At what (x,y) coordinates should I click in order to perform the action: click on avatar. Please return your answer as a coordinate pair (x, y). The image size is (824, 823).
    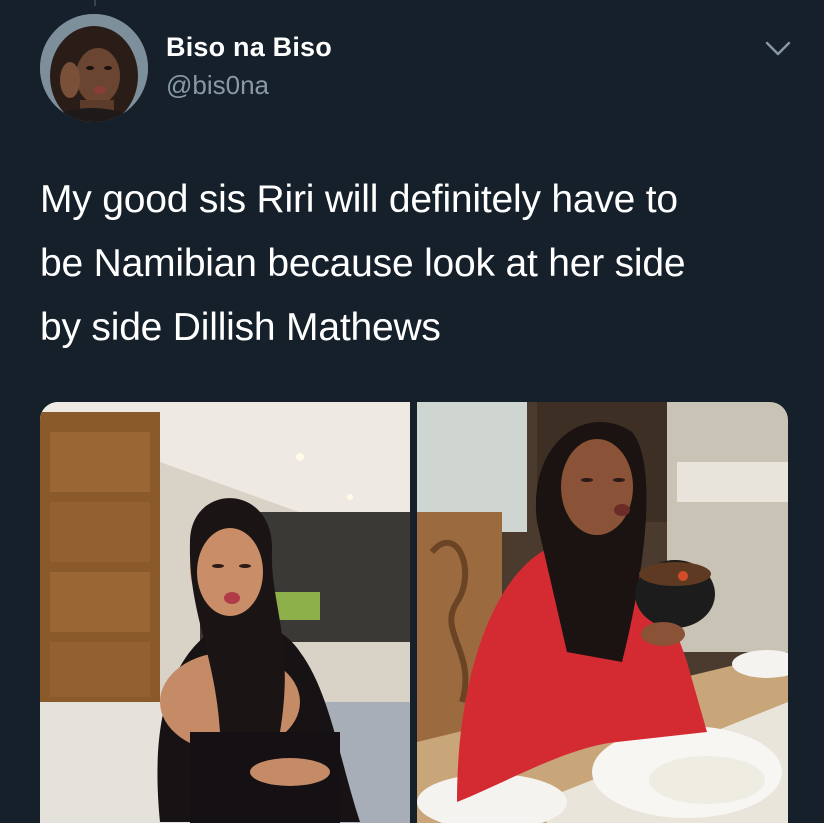
    Looking at the image, I should click on (94, 68).